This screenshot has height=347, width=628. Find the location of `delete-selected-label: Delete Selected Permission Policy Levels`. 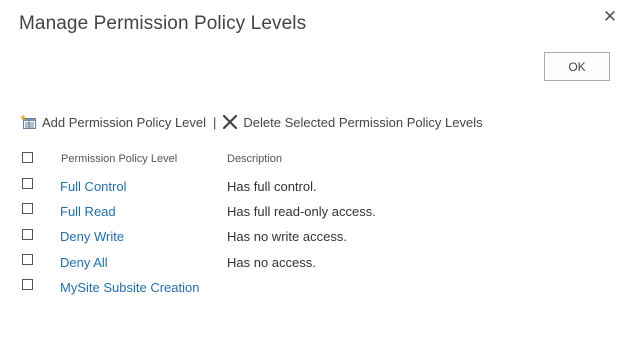

delete-selected-label: Delete Selected Permission Policy Levels is located at coordinates (363, 122).